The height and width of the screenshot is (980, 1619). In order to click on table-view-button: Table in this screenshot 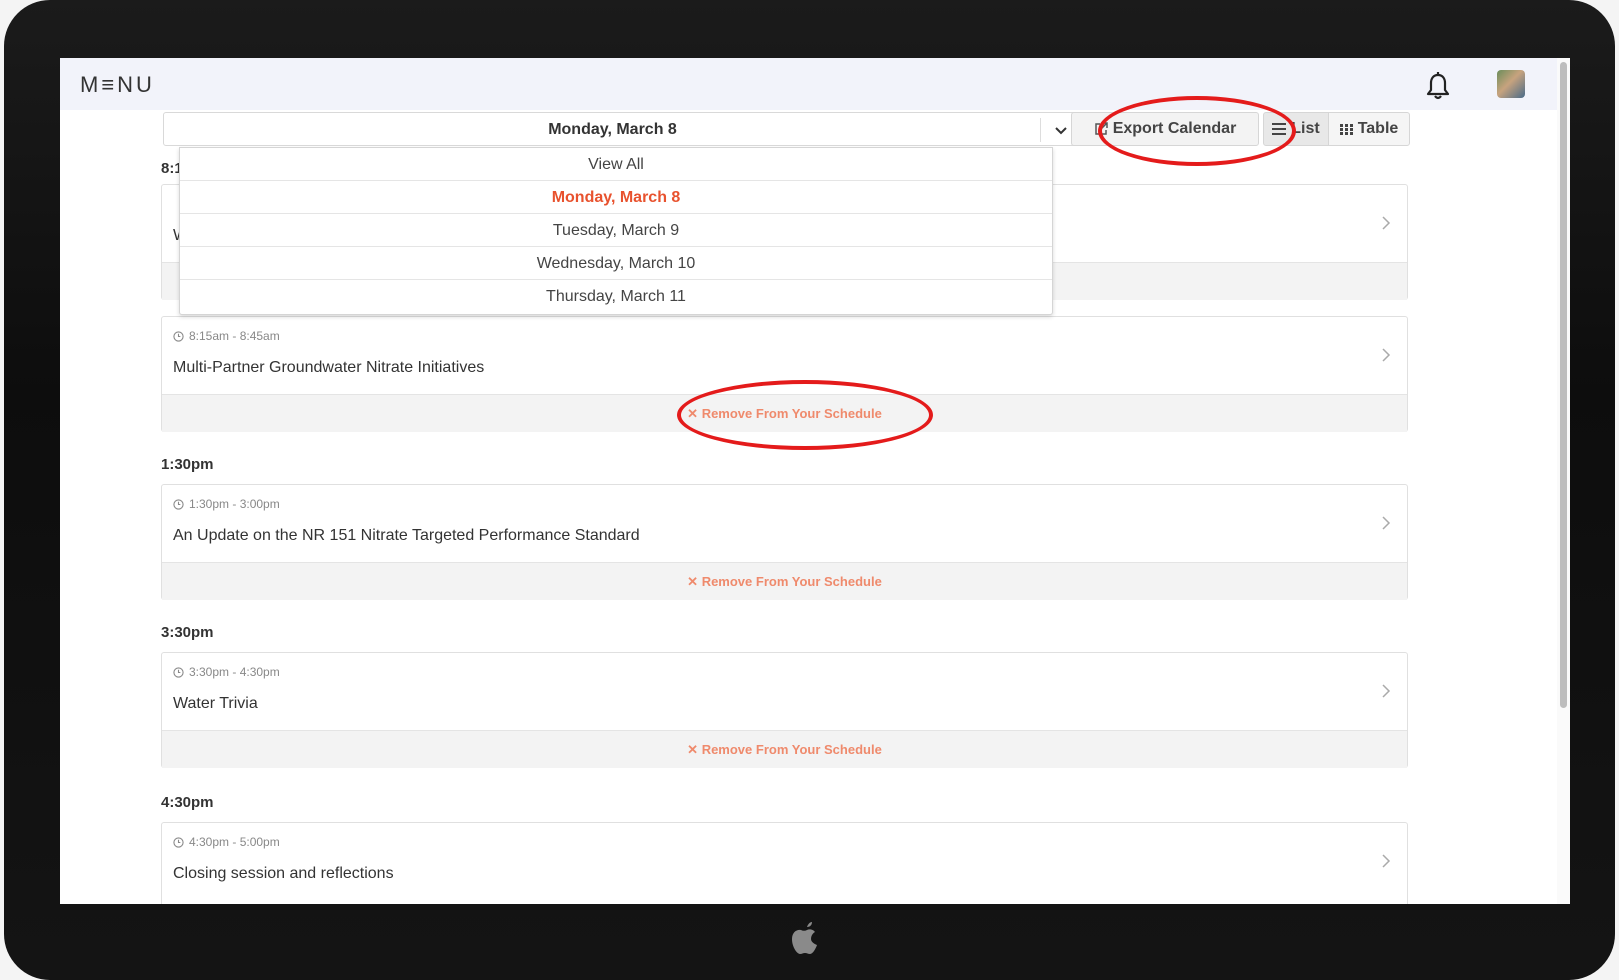, I will do `click(1369, 129)`.